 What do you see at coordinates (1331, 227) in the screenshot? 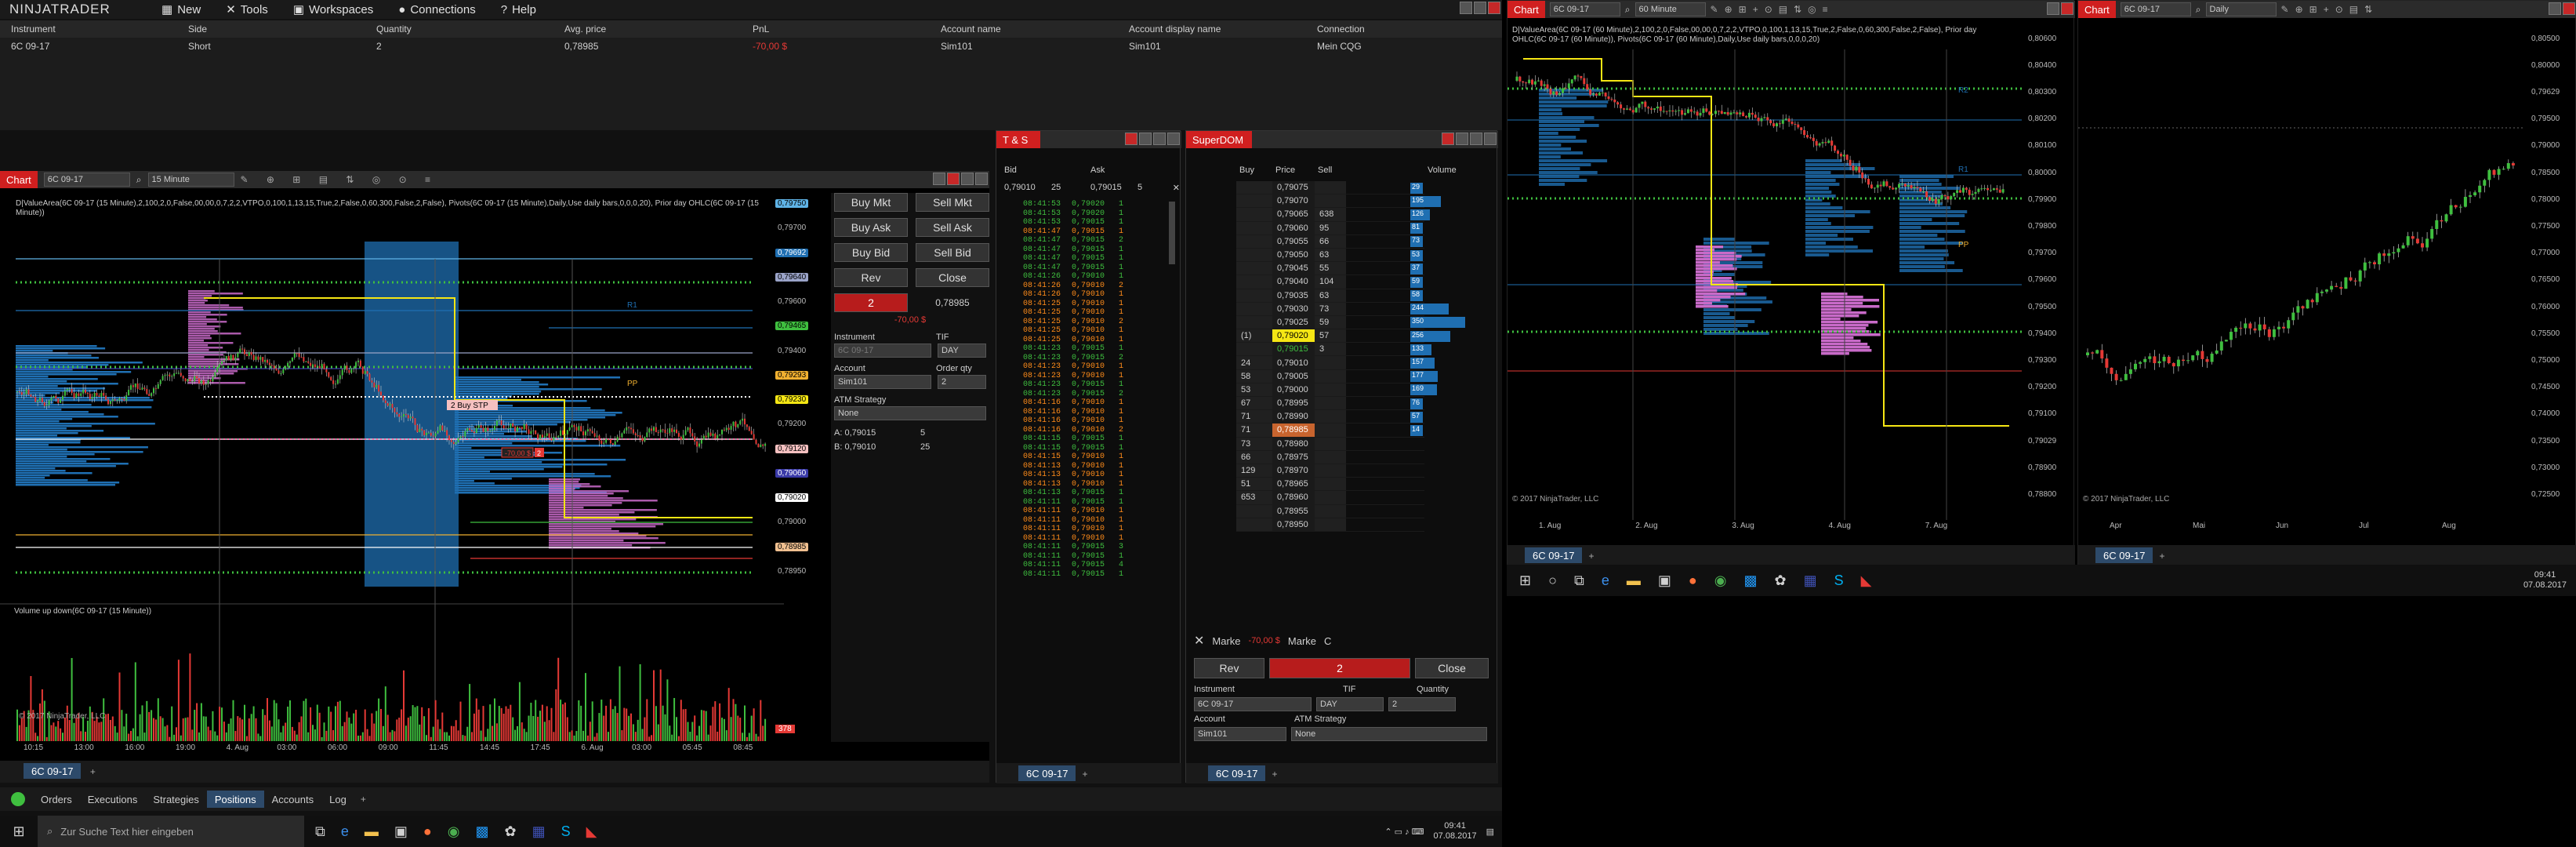
I see `dom-sell-cell: 95` at bounding box center [1331, 227].